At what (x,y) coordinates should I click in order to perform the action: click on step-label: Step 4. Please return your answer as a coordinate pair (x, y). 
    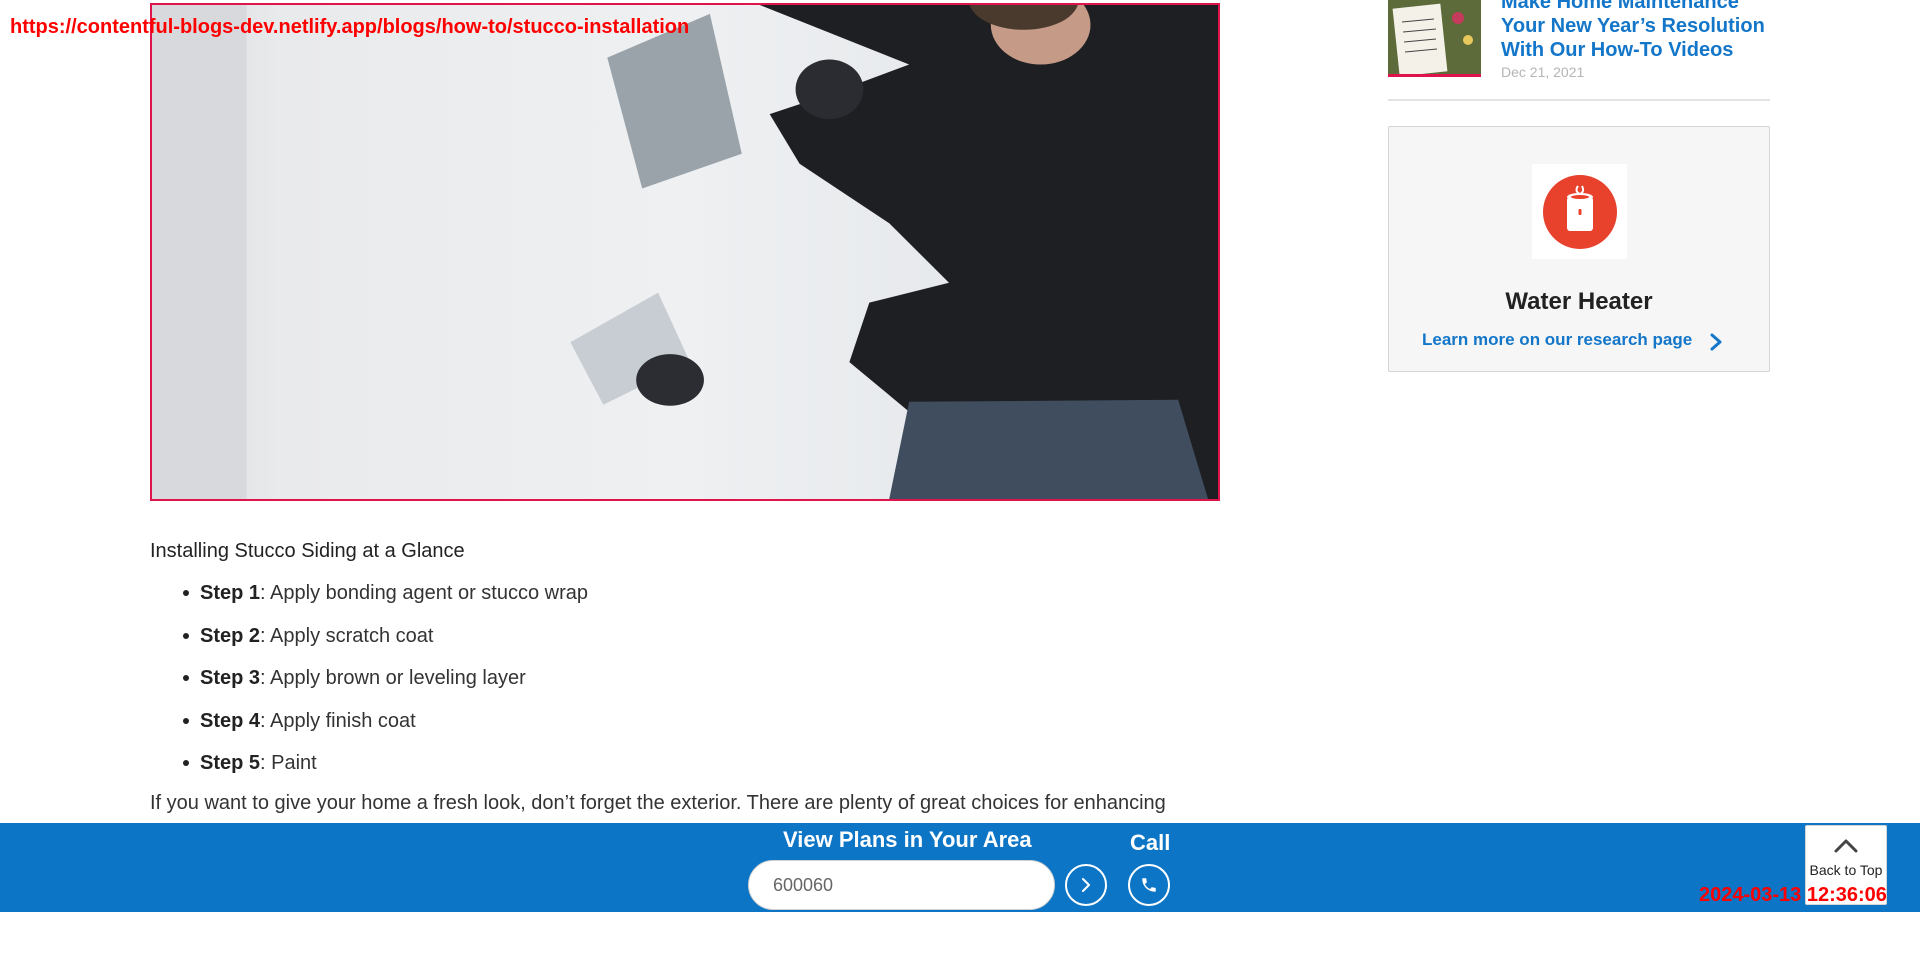
    Looking at the image, I should click on (230, 720).